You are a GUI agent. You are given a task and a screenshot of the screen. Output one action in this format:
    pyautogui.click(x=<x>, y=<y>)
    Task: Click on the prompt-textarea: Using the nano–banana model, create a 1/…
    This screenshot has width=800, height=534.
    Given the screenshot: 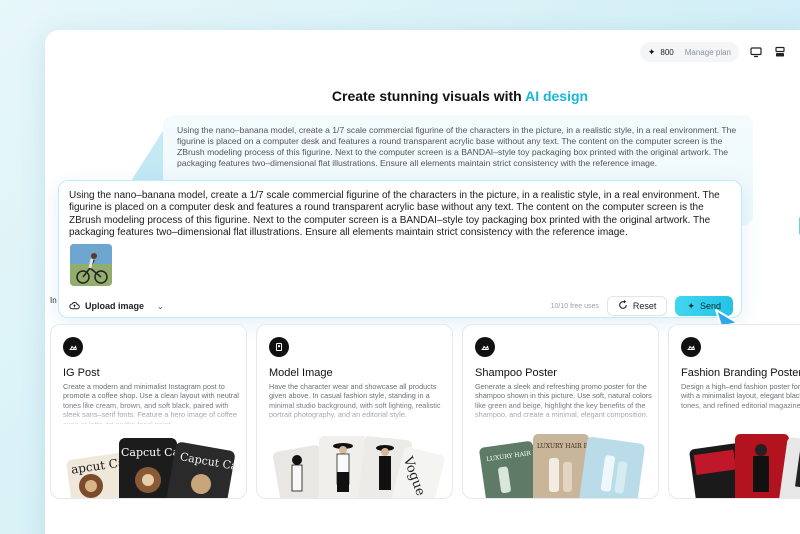 What is the action you would take?
    pyautogui.click(x=401, y=214)
    